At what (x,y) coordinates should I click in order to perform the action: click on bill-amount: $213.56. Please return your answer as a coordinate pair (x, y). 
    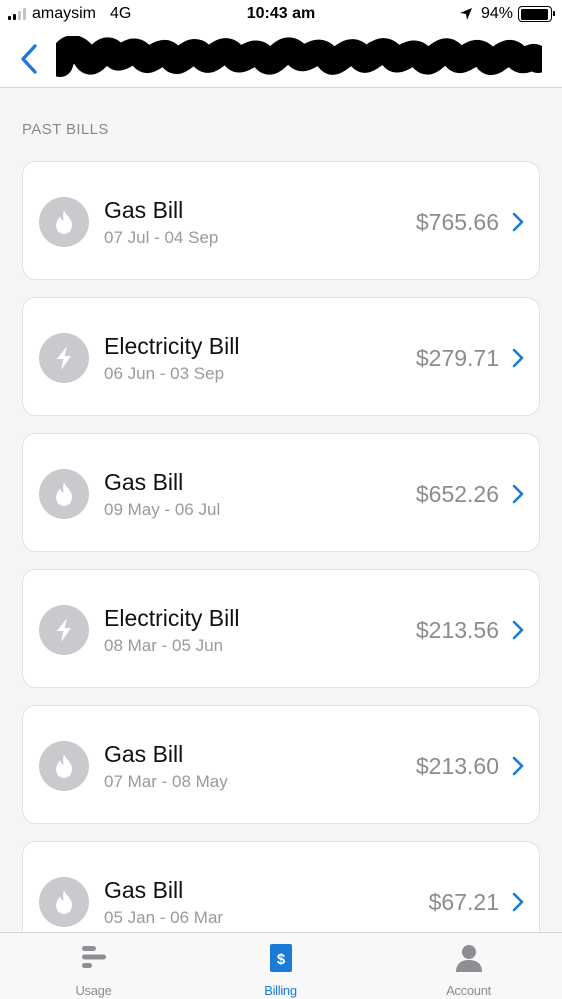
    Looking at the image, I should click on (457, 630).